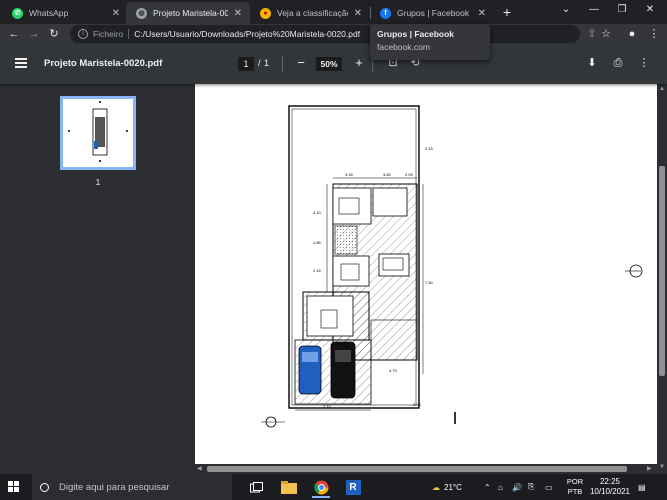 Image resolution: width=667 pixels, height=500 pixels. Describe the element at coordinates (98, 182) in the screenshot. I see `thumbnail-page-number: 1` at that location.